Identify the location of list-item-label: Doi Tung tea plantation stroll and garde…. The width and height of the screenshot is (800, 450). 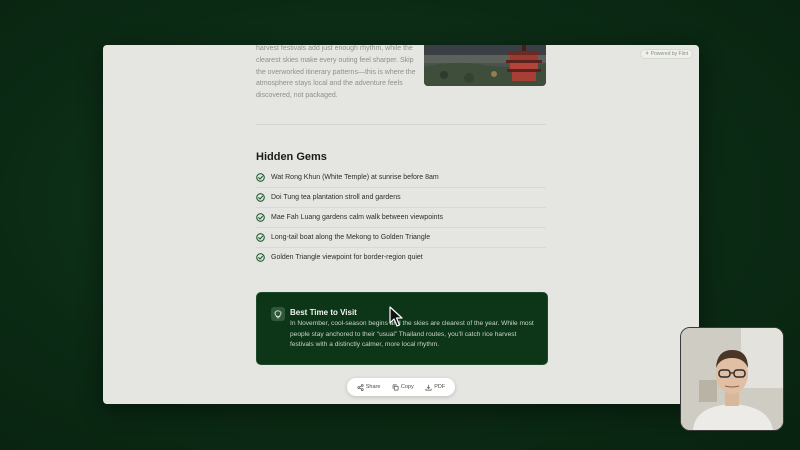
(336, 197).